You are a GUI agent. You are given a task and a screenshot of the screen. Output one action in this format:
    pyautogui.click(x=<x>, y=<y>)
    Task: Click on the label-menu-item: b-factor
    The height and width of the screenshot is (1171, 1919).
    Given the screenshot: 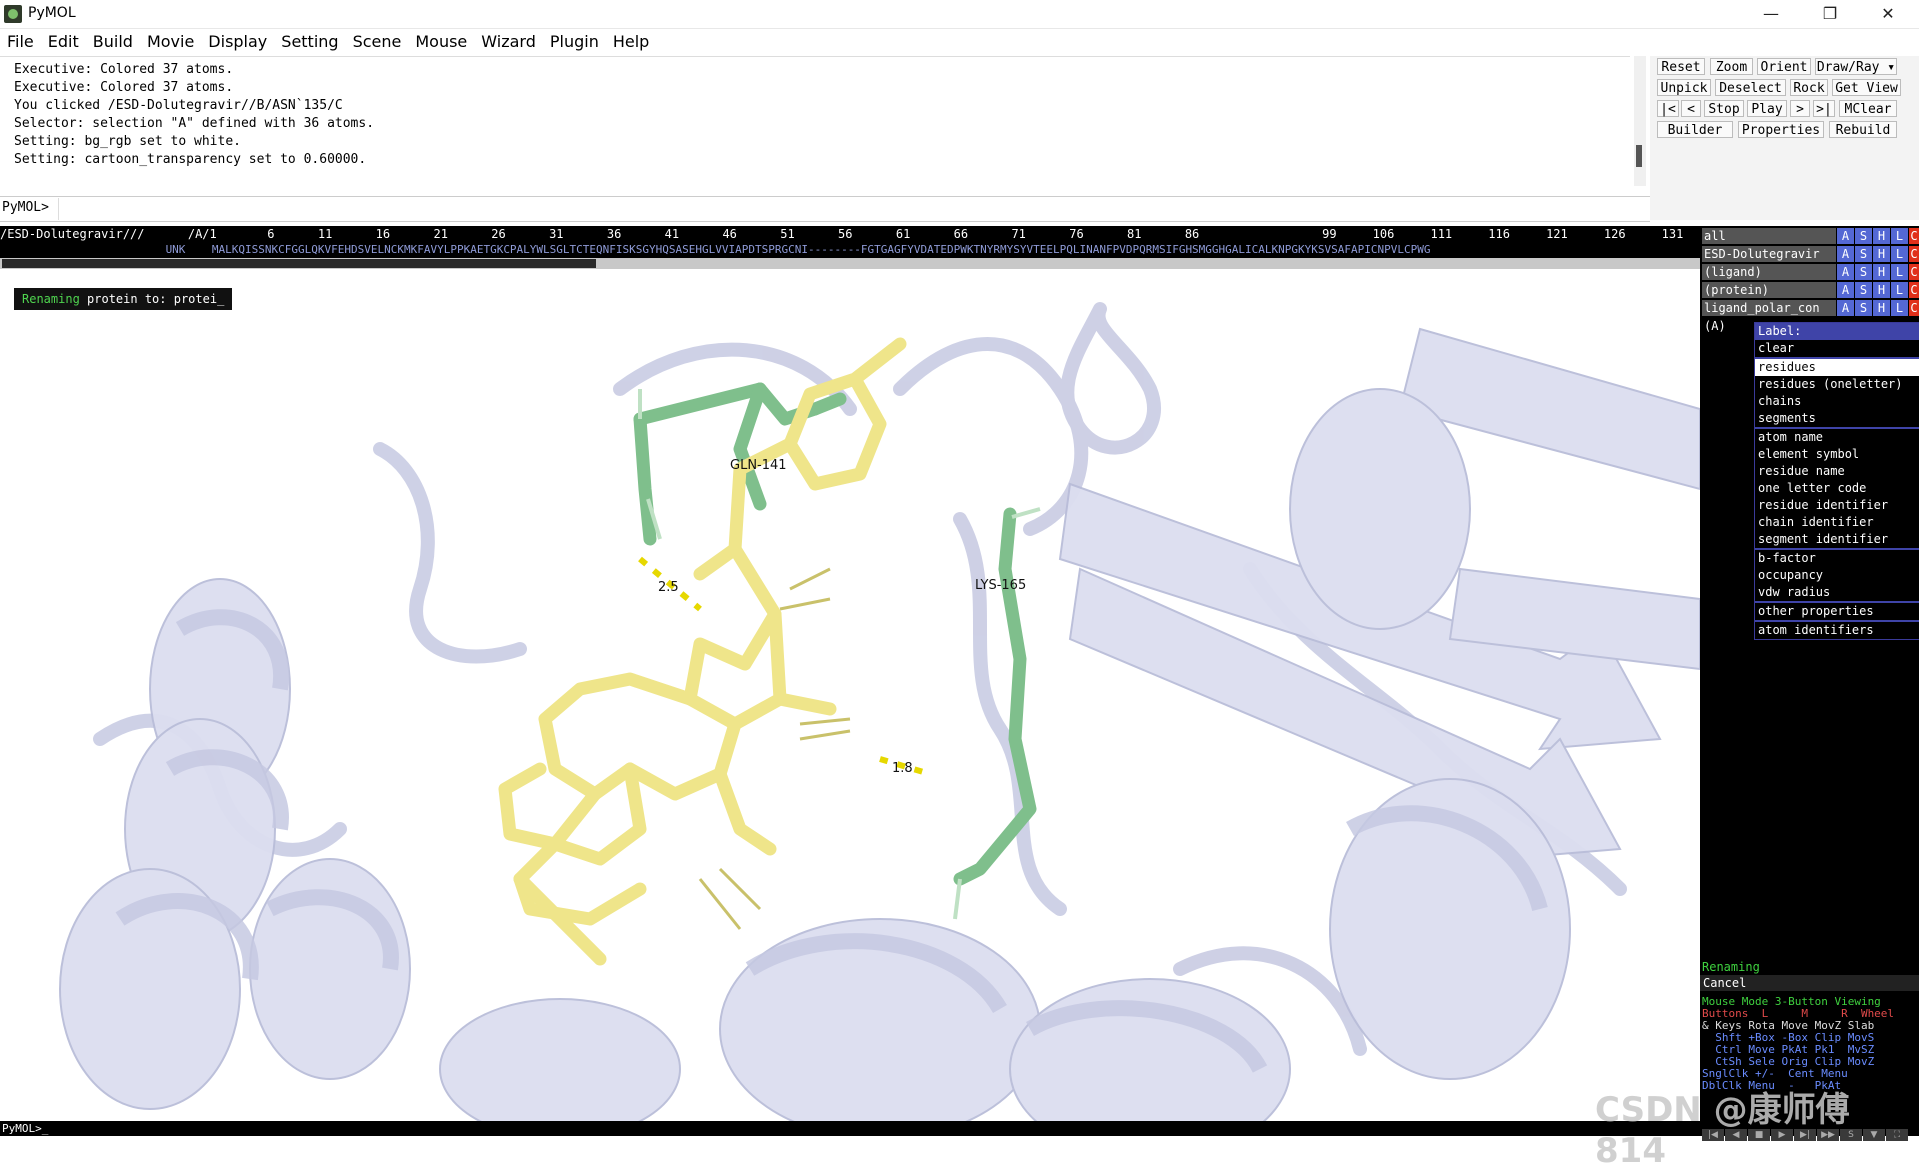 What is the action you would take?
    pyautogui.click(x=1837, y=558)
    